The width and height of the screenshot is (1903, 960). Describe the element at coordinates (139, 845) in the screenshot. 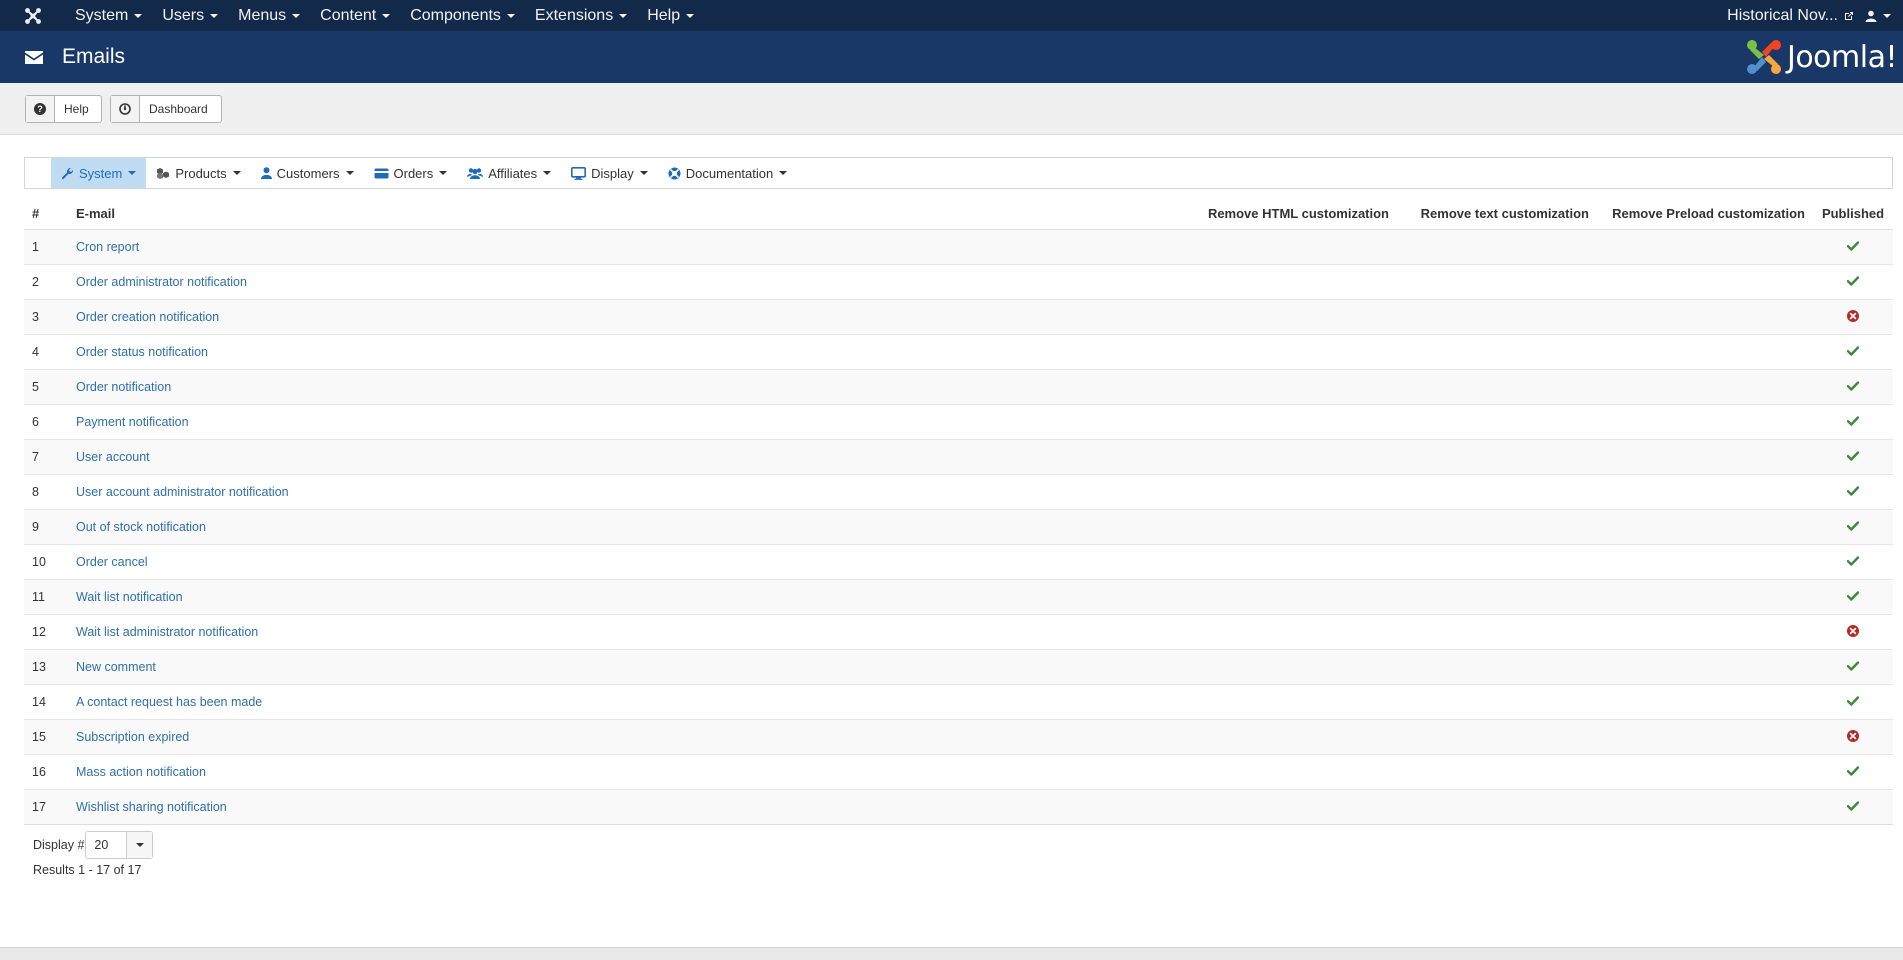

I see `chevron-down-icon` at that location.